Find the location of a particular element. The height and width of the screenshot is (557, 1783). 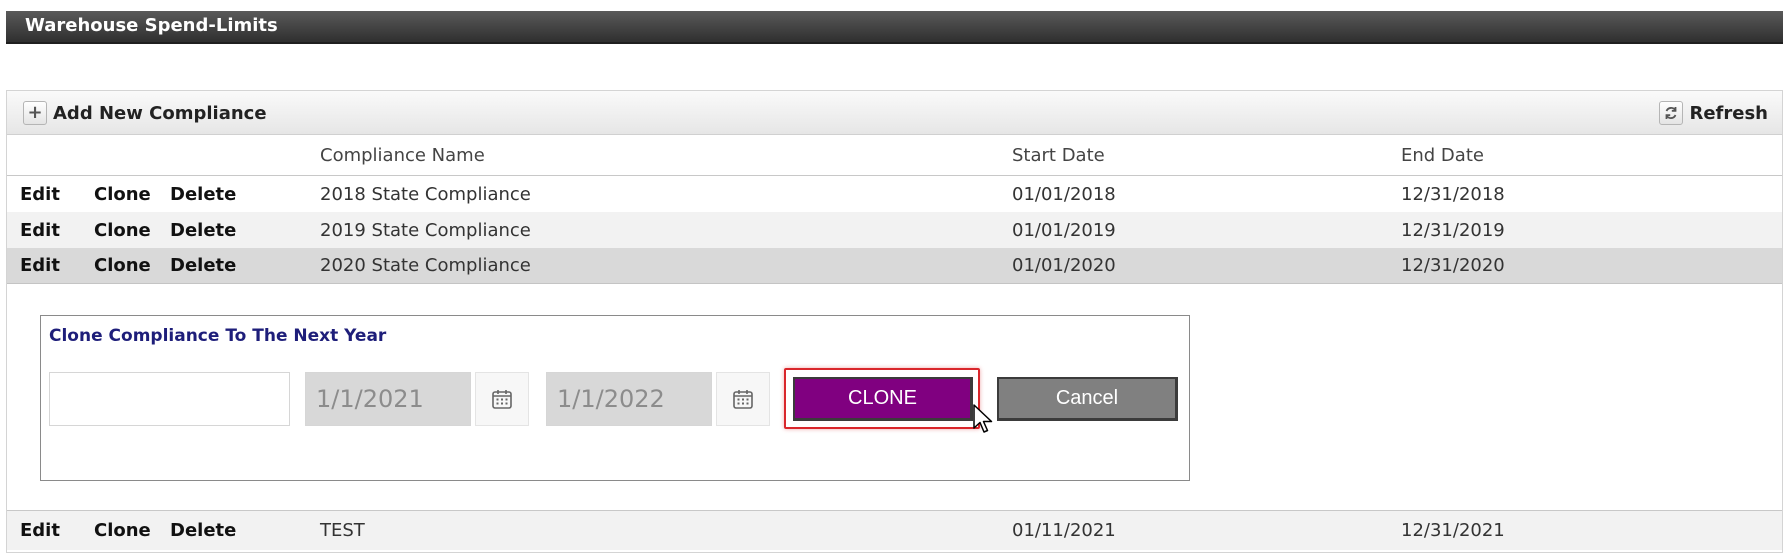

end-date-cell: 12/31/2018 is located at coordinates (1453, 194).